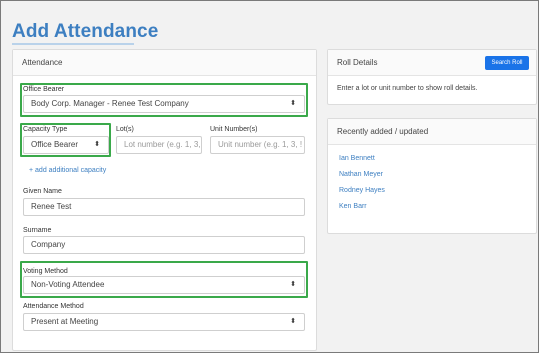  Describe the element at coordinates (357, 158) in the screenshot. I see `recent-item: Ian Bennett` at that location.